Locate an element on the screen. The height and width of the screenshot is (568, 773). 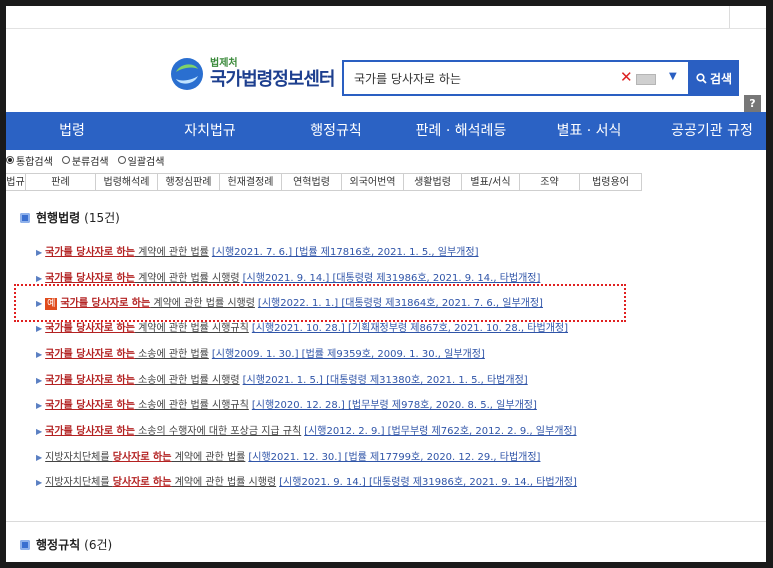
radio-label: 일괄검색 is located at coordinates (146, 162).